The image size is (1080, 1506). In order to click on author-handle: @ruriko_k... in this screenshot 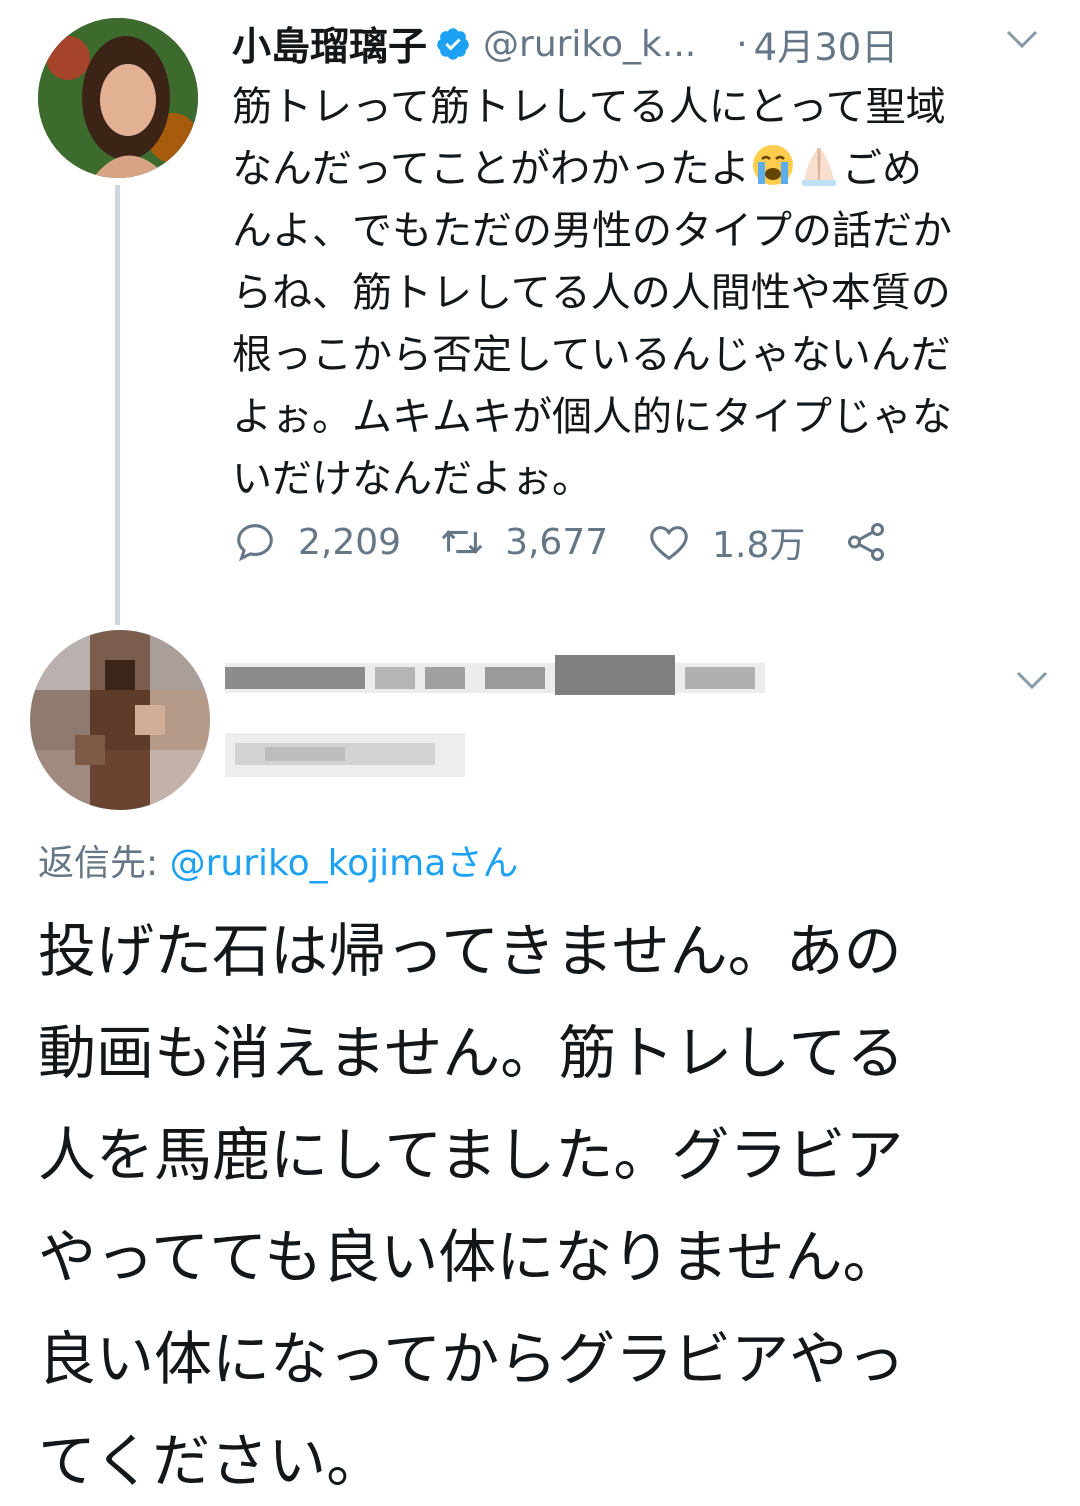, I will do `click(589, 44)`.